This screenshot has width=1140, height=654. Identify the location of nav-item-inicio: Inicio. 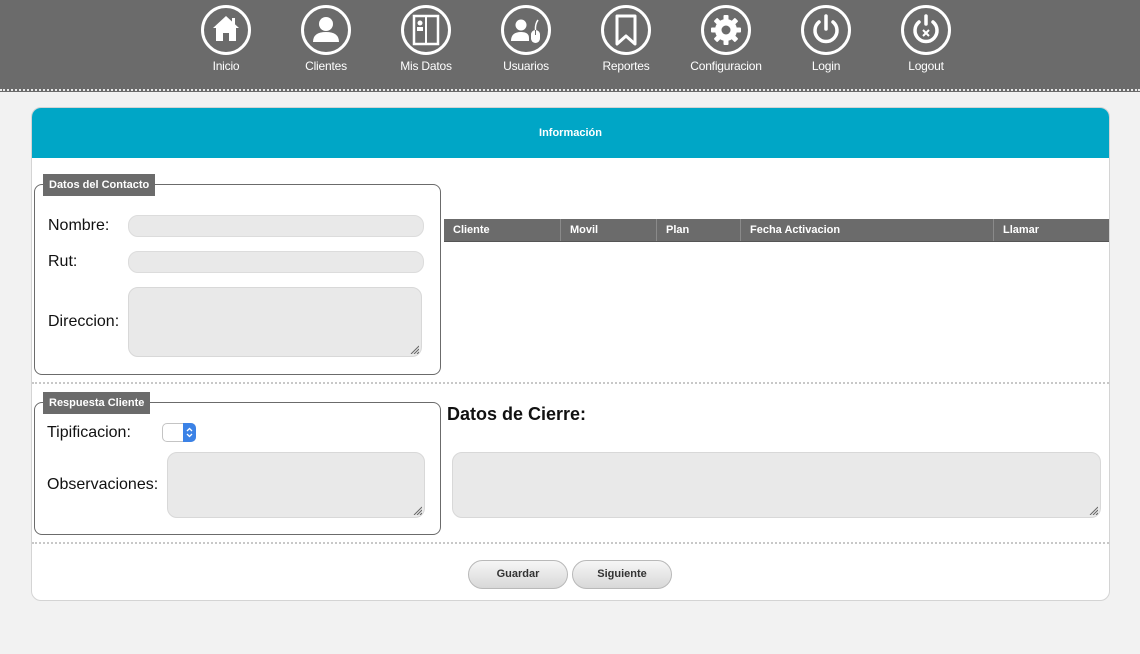
(226, 39).